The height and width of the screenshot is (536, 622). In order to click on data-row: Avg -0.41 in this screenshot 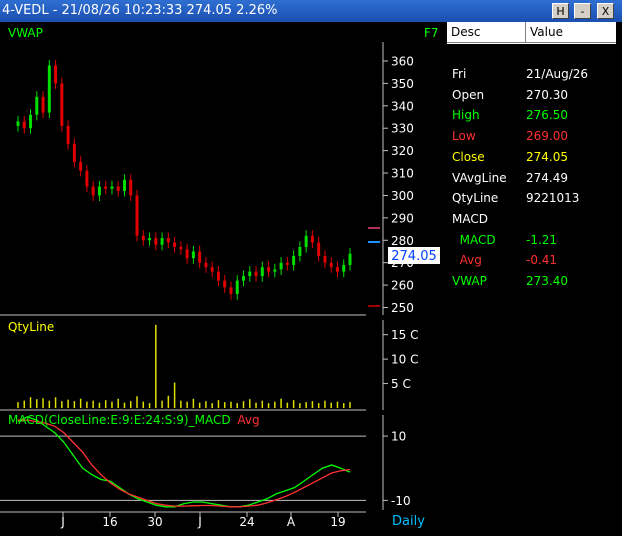, I will do `click(534, 260)`.